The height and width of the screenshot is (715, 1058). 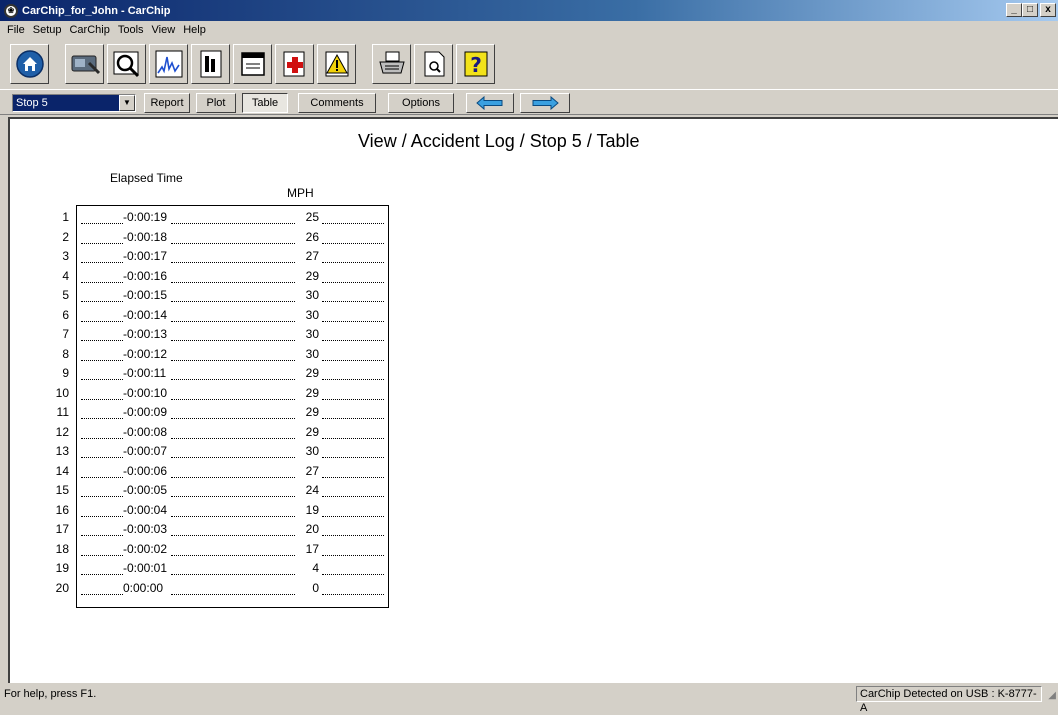 I want to click on table-view-button: Table, so click(x=265, y=103).